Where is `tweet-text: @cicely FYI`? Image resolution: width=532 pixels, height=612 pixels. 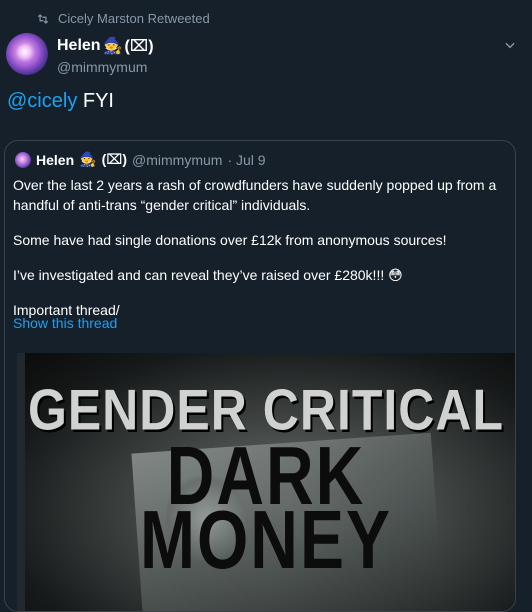 tweet-text: @cicely FYI is located at coordinates (60, 101).